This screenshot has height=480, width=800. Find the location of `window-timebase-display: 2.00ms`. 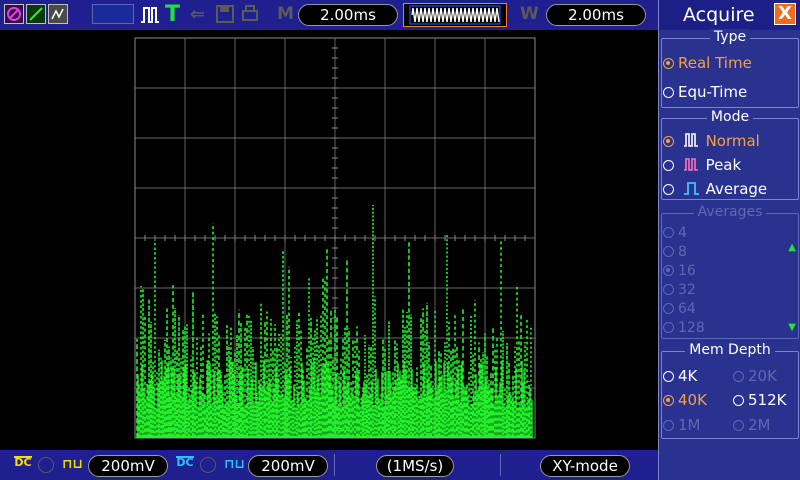

window-timebase-display: 2.00ms is located at coordinates (596, 15).